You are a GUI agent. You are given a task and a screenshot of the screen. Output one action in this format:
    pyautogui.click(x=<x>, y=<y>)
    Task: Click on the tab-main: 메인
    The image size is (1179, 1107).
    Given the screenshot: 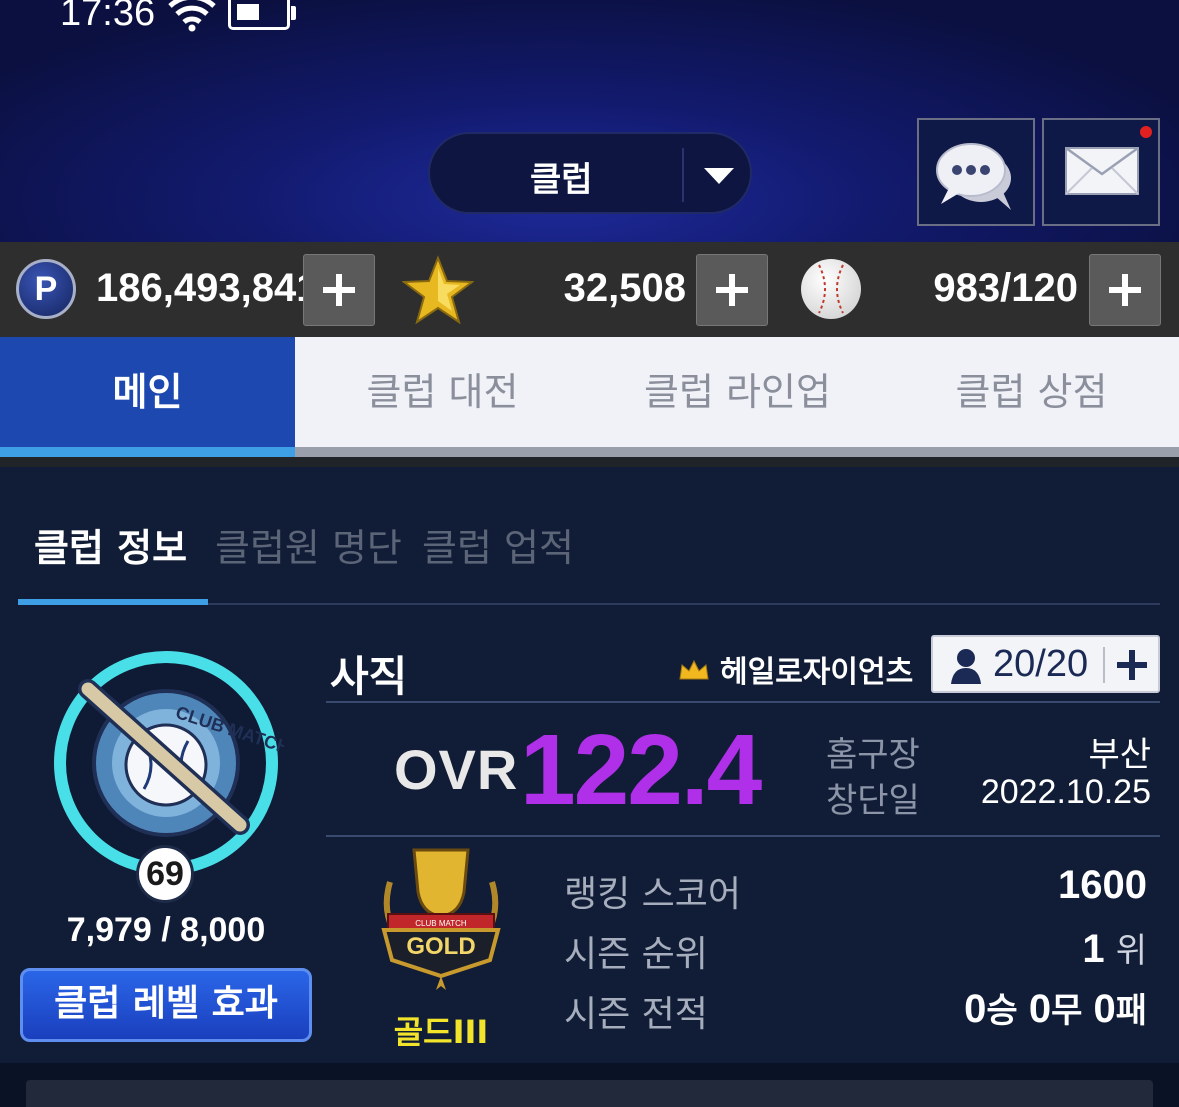 What is the action you would take?
    pyautogui.click(x=147, y=392)
    